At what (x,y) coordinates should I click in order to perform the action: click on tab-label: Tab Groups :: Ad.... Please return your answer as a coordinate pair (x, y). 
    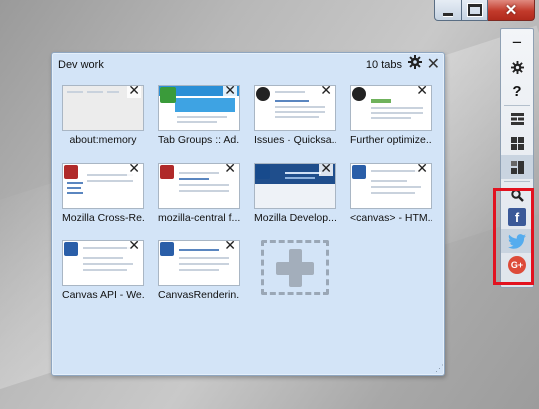
    Looking at the image, I should click on (199, 140).